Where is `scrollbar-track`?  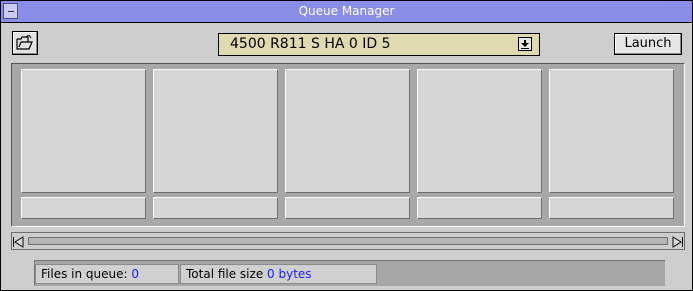 scrollbar-track is located at coordinates (348, 241).